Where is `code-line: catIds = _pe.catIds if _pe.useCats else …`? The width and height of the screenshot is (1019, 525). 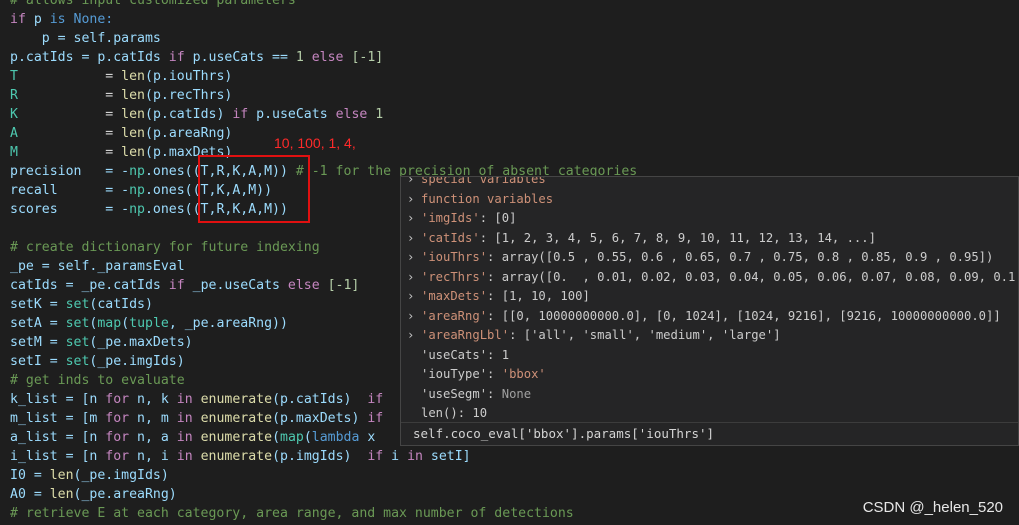 code-line: catIds = _pe.catIds if _pe.useCats else … is located at coordinates (185, 285).